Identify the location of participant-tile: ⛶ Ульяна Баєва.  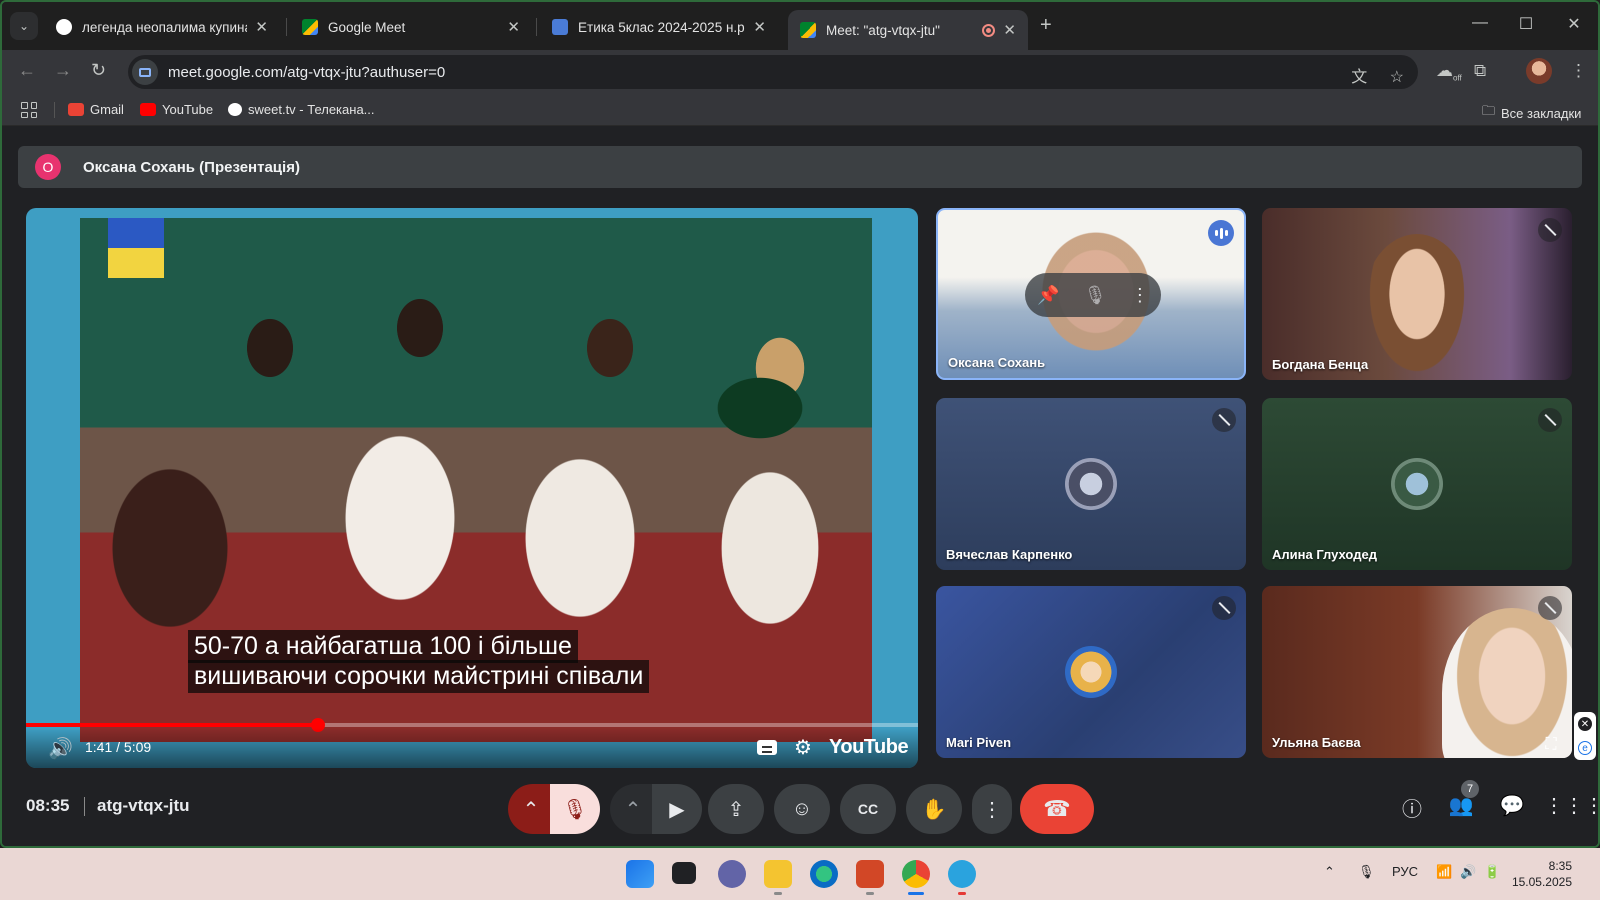
(1417, 672).